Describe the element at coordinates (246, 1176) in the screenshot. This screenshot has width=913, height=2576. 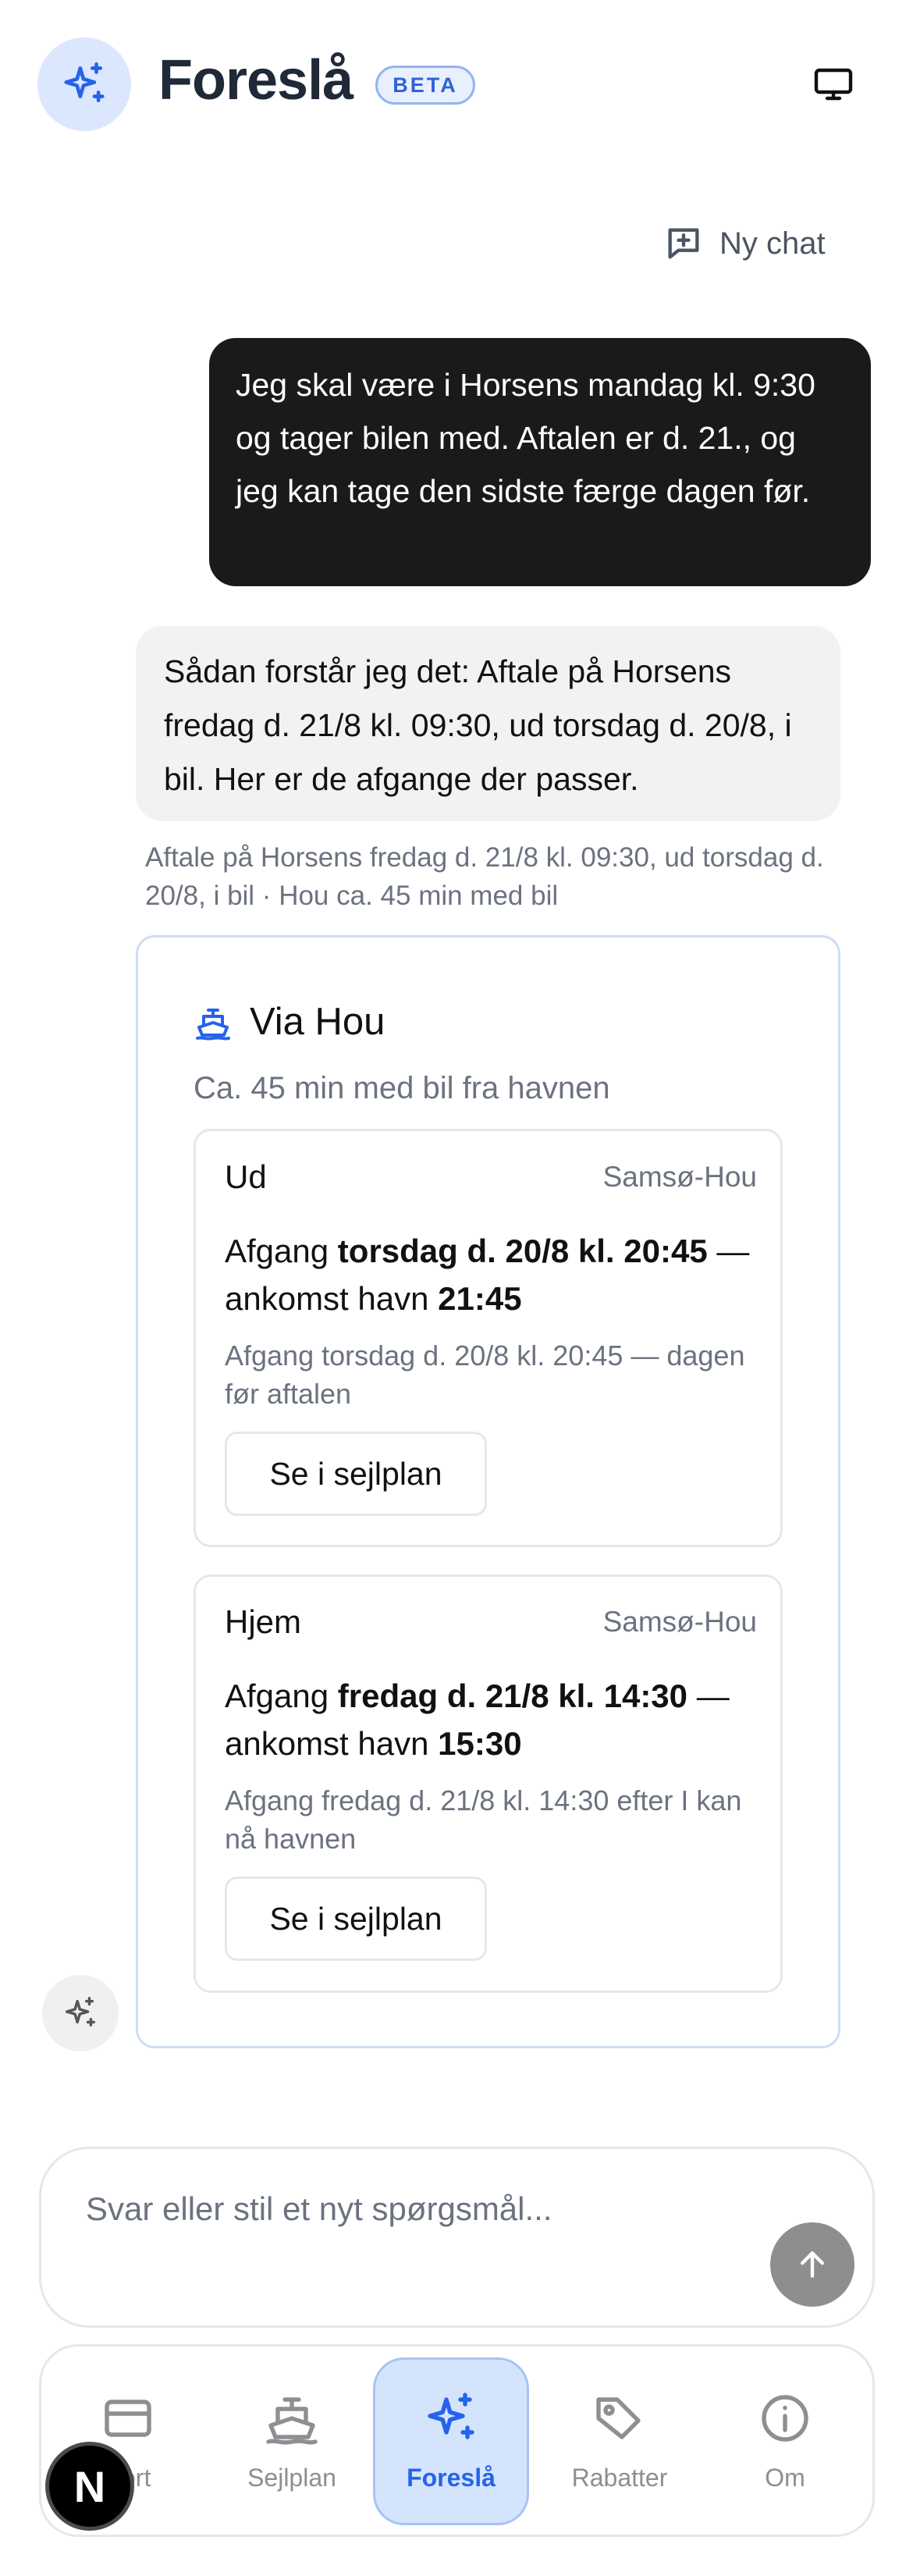
I see `leg-direction: Ud` at that location.